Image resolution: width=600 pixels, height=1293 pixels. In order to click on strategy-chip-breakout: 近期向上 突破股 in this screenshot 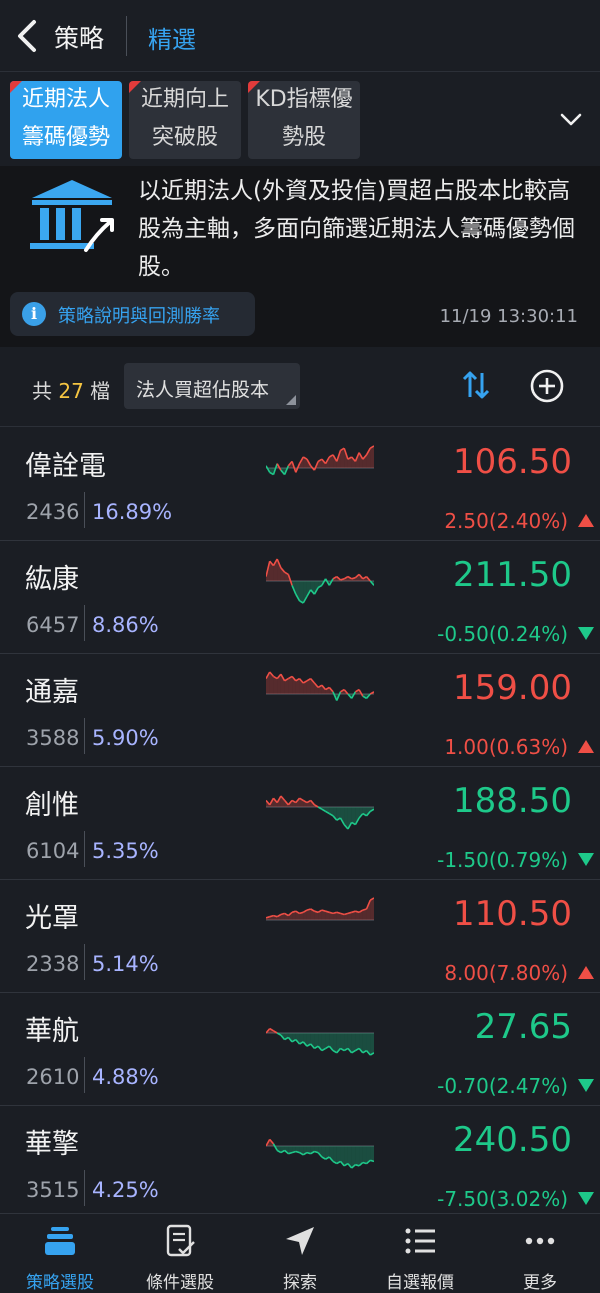, I will do `click(185, 120)`.